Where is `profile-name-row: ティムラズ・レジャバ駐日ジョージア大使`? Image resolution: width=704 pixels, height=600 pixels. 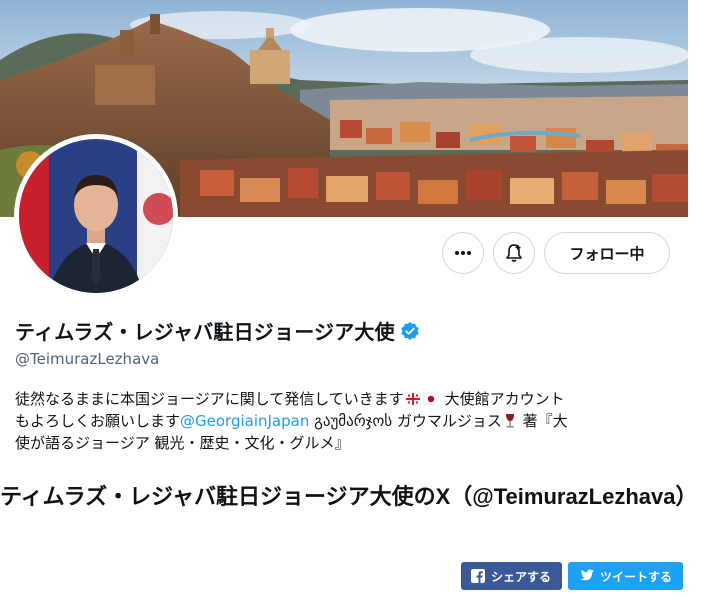
profile-name-row: ティムラズ・レジャバ駐日ジョージア大使 is located at coordinates (217, 330).